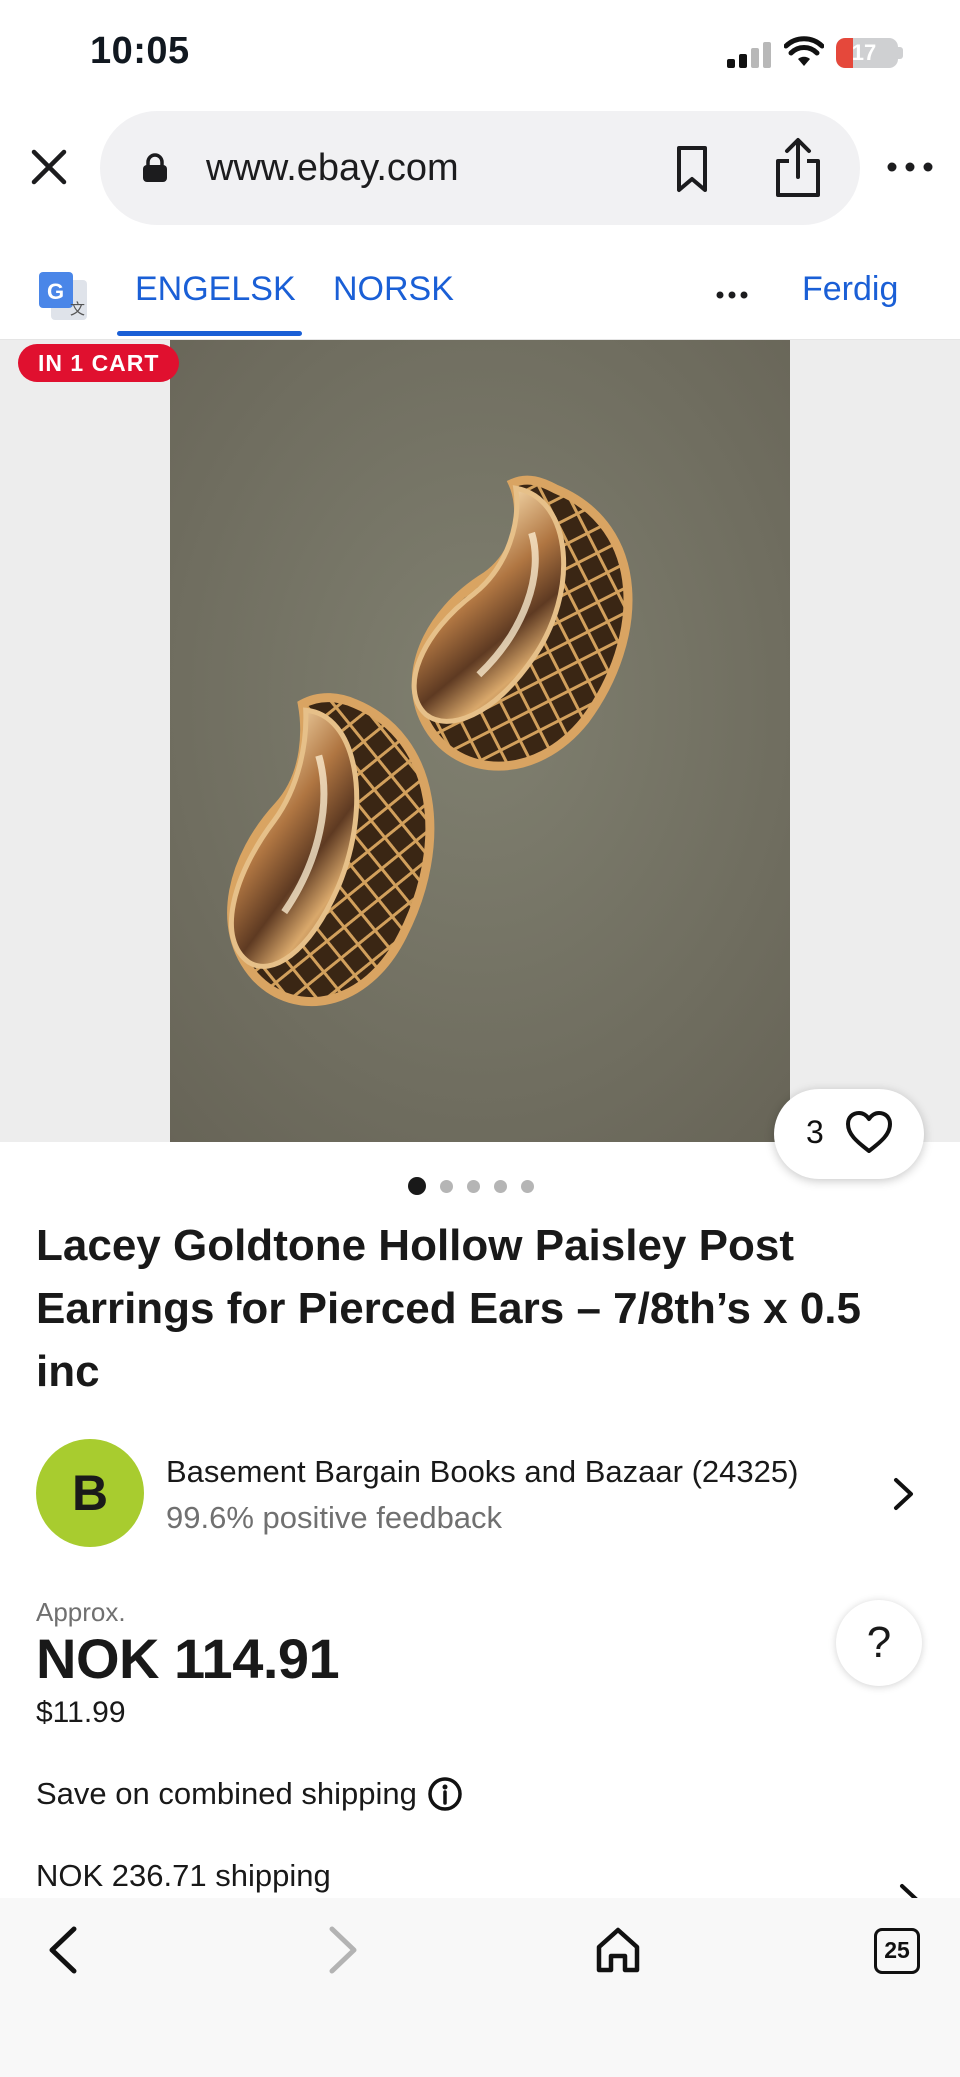 The height and width of the screenshot is (2077, 960). I want to click on in-cart-badge: IN 1 CART, so click(99, 363).